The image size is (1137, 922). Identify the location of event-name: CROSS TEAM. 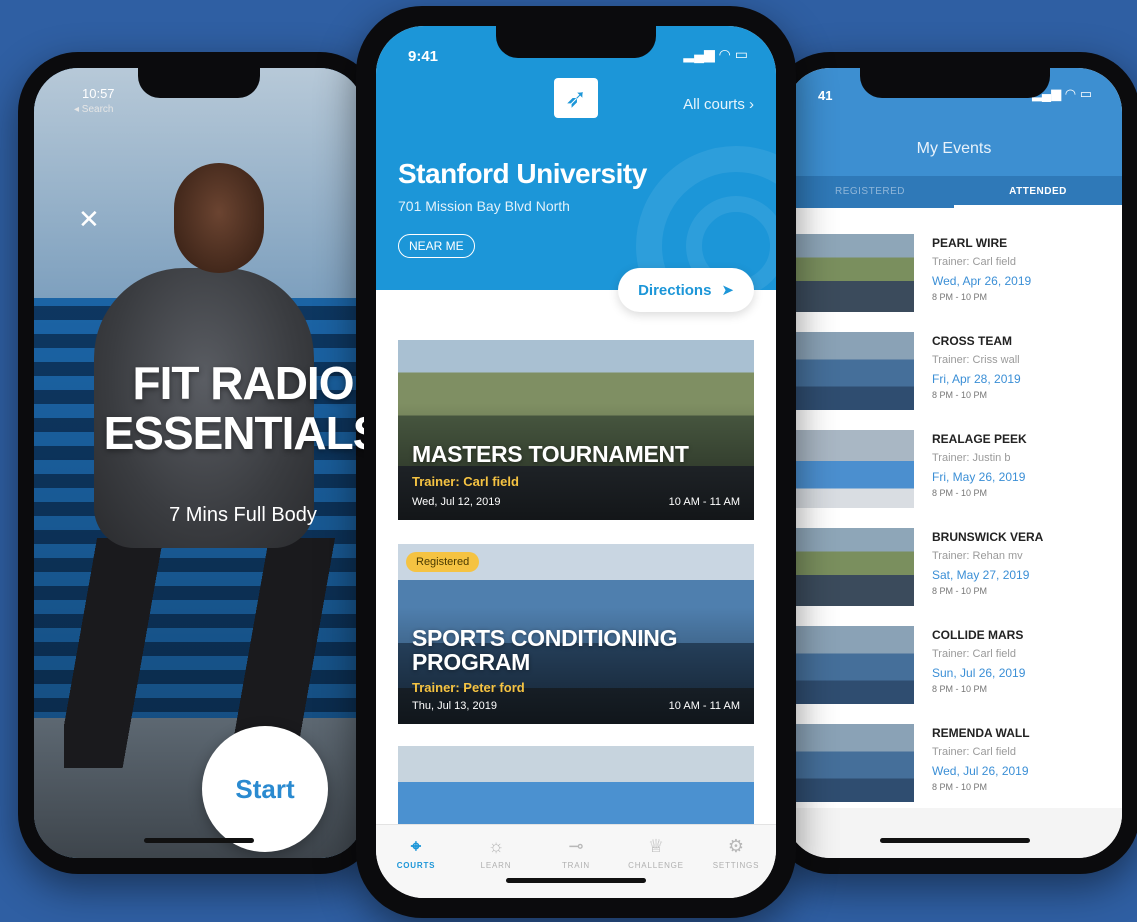
(972, 341).